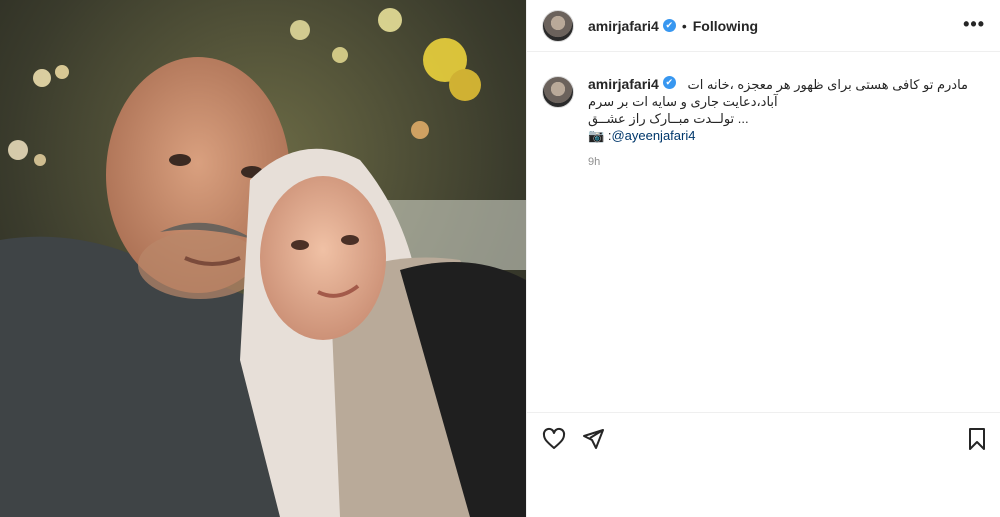  What do you see at coordinates (669, 25) in the screenshot?
I see `verified-badge-icon: ✔` at bounding box center [669, 25].